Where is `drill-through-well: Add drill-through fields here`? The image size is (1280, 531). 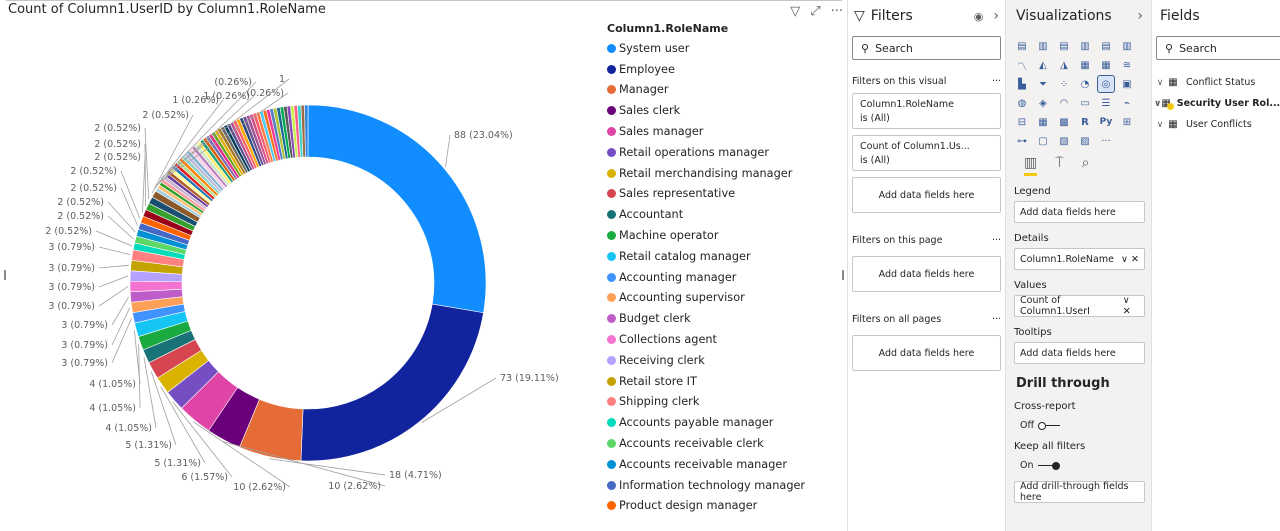 drill-through-well: Add drill-through fields here is located at coordinates (1079, 492).